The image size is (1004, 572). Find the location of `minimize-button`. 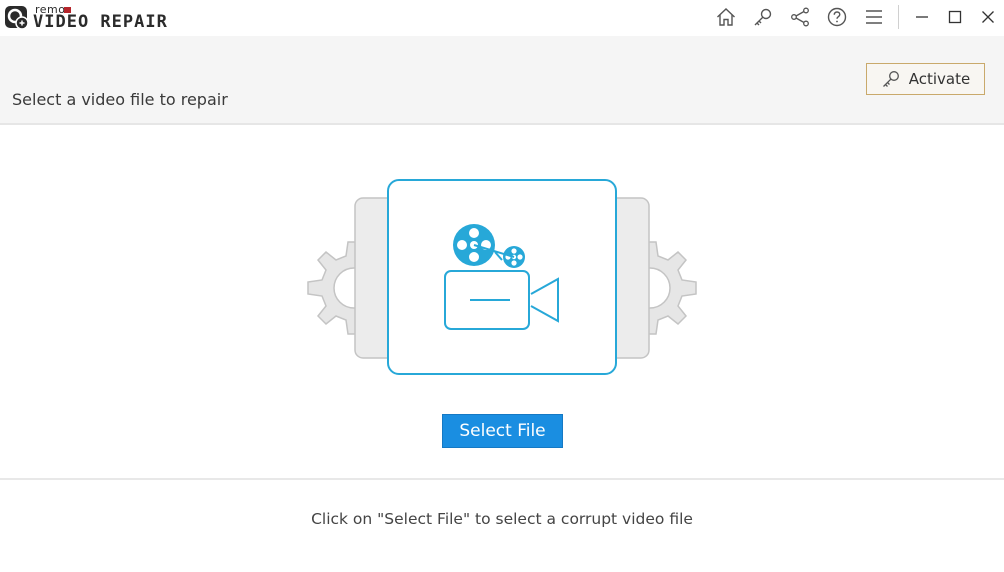

minimize-button is located at coordinates (921, 17).